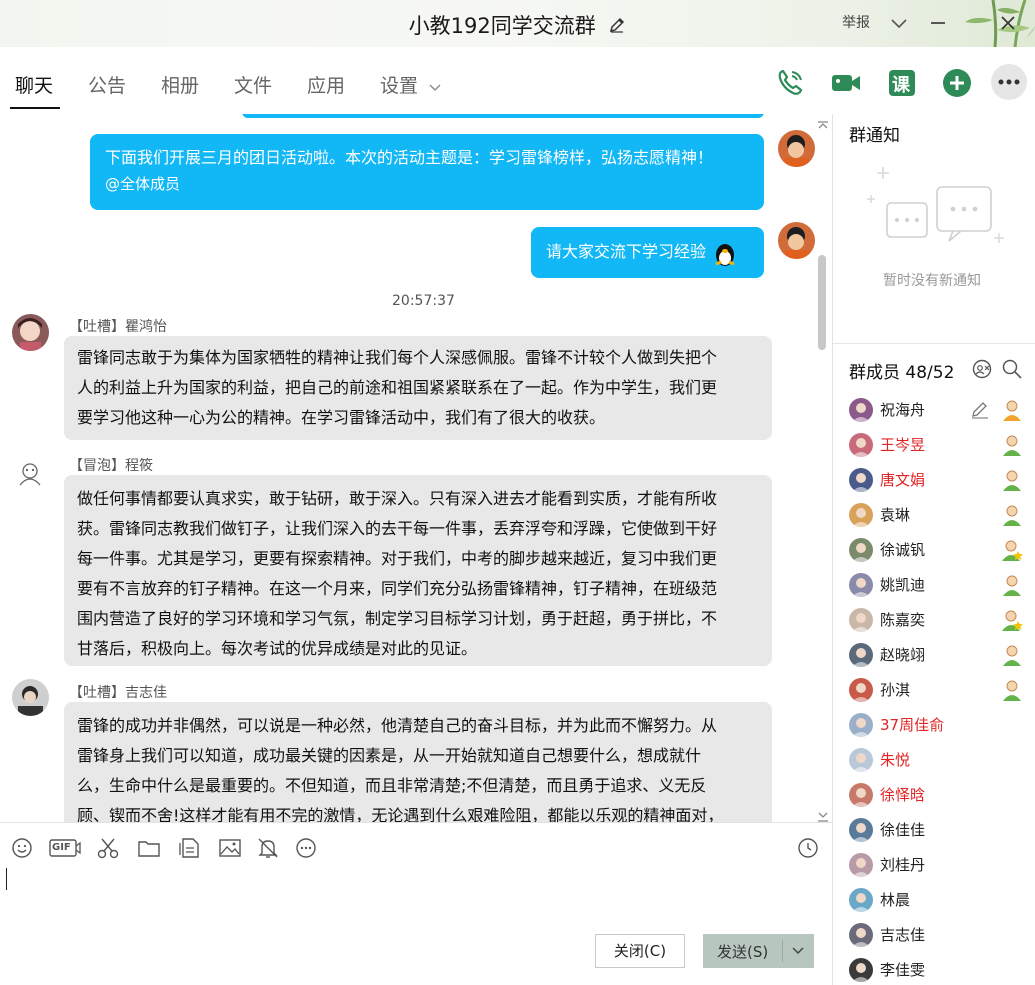  I want to click on member-row: 徐诚钒, so click(942, 550).